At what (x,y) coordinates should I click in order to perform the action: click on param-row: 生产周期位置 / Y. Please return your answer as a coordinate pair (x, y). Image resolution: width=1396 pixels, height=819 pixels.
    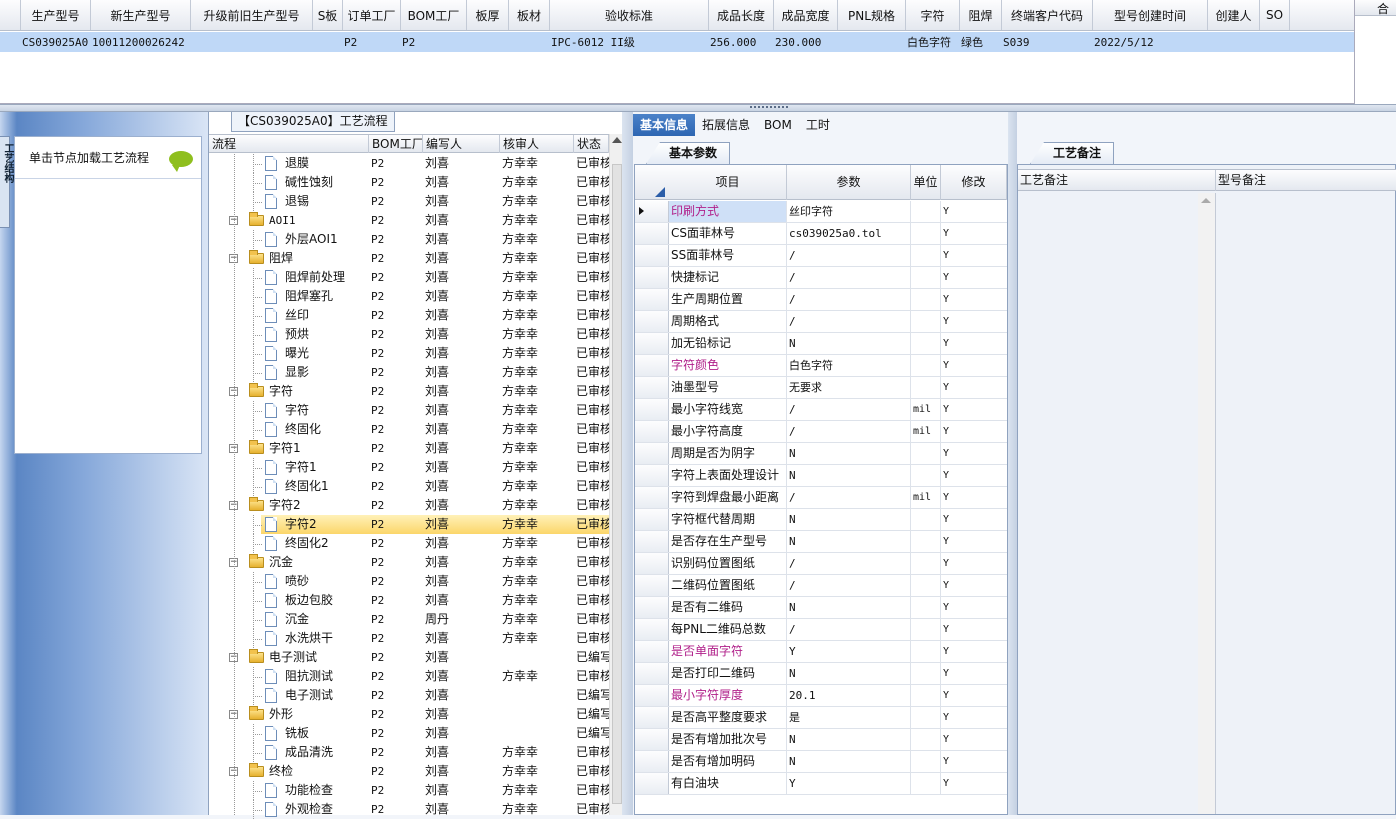
    Looking at the image, I should click on (821, 300).